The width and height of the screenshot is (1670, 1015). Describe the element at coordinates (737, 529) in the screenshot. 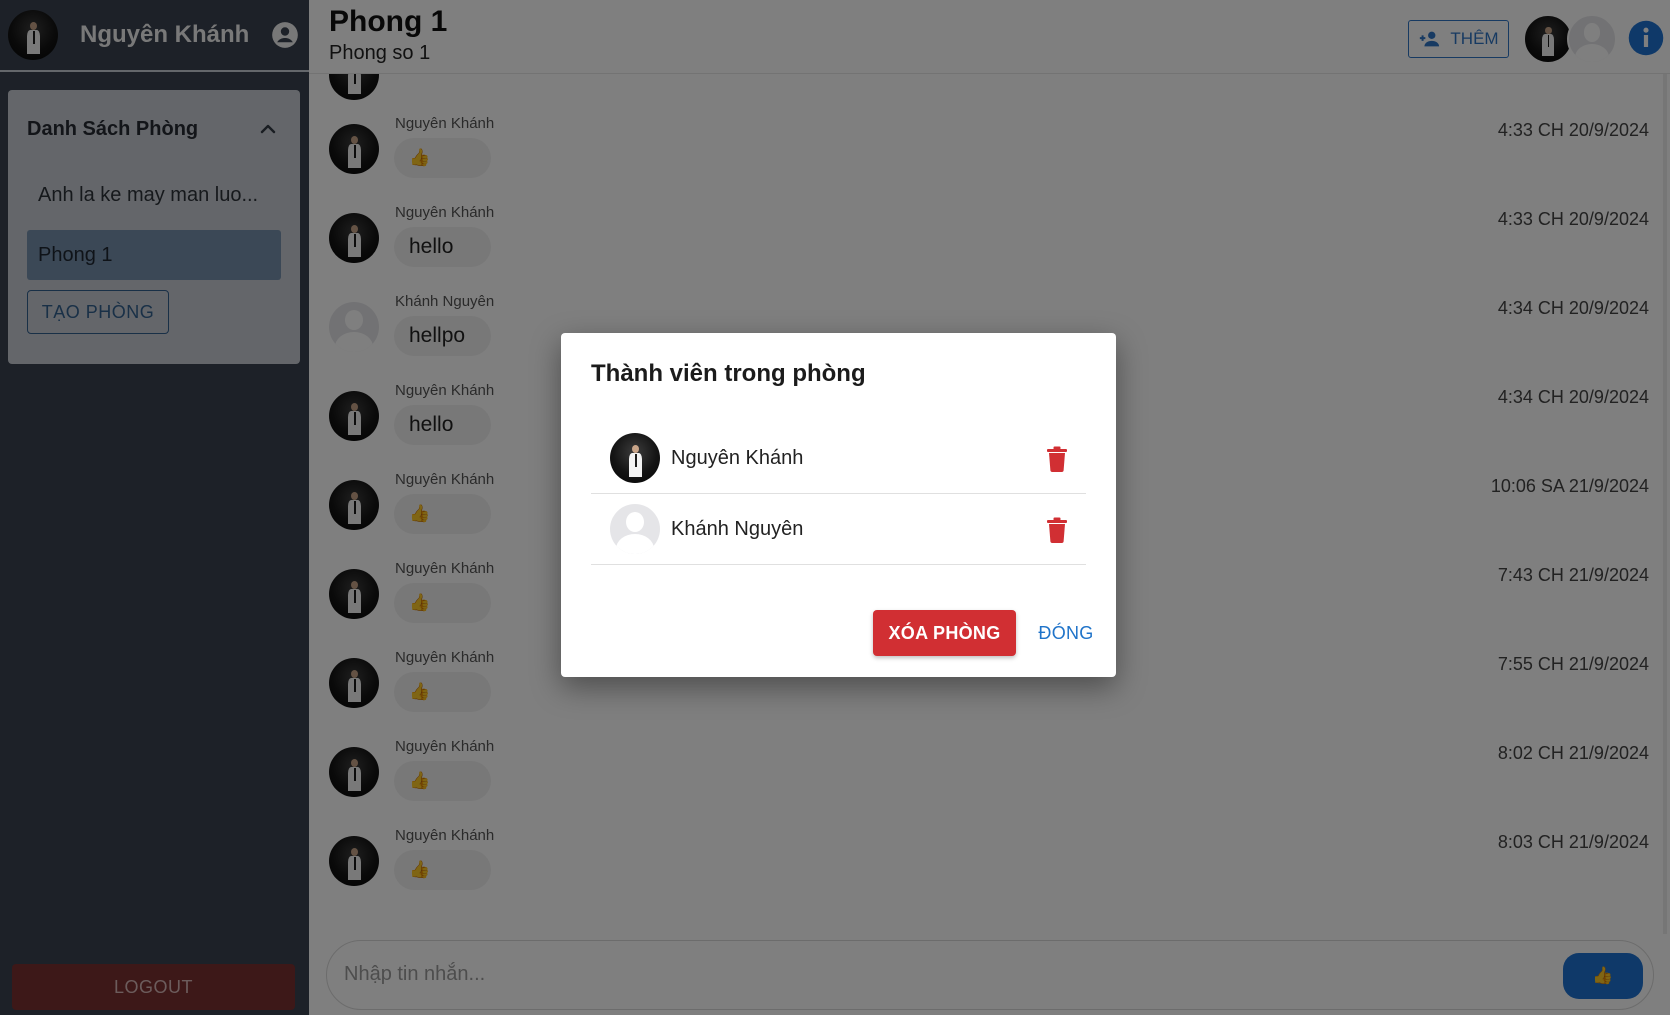

I see `member-name: Khánh Nguyên` at that location.